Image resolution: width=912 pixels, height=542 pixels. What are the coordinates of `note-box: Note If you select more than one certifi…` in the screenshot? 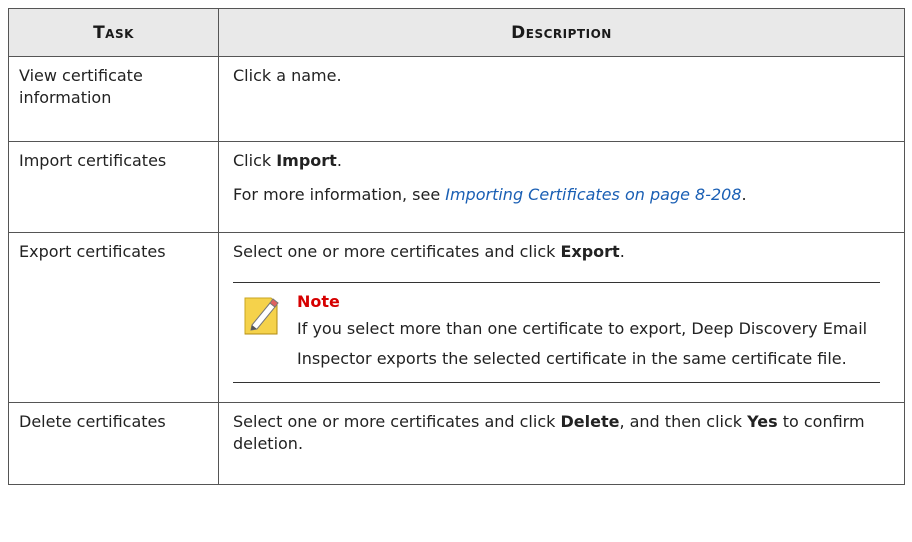 It's located at (556, 332).